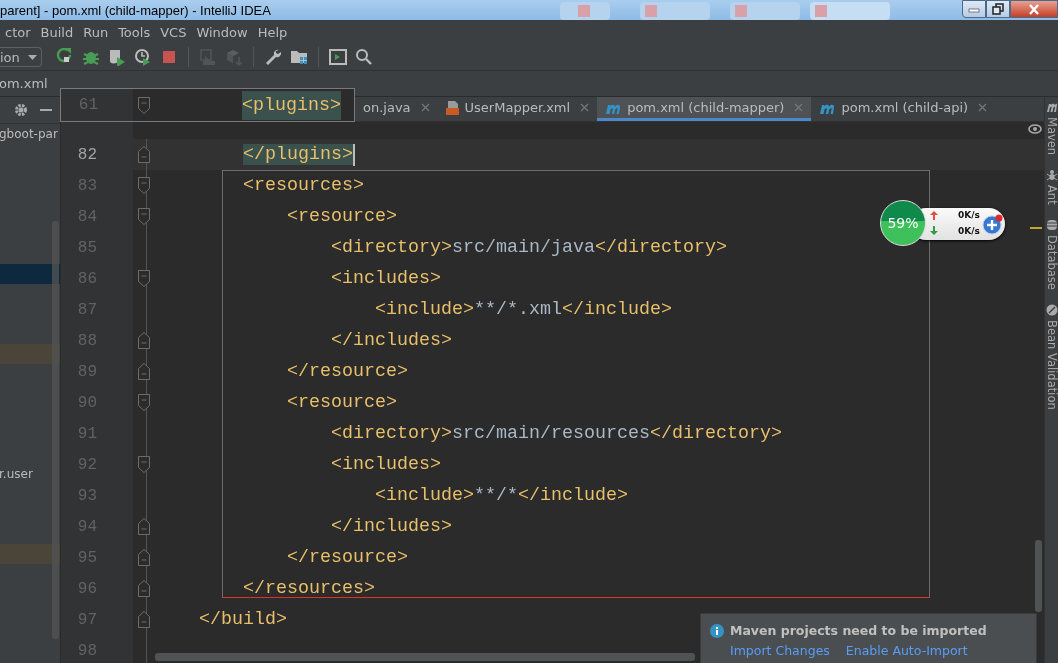 Image resolution: width=1058 pixels, height=663 pixels. I want to click on info-icon, so click(717, 630).